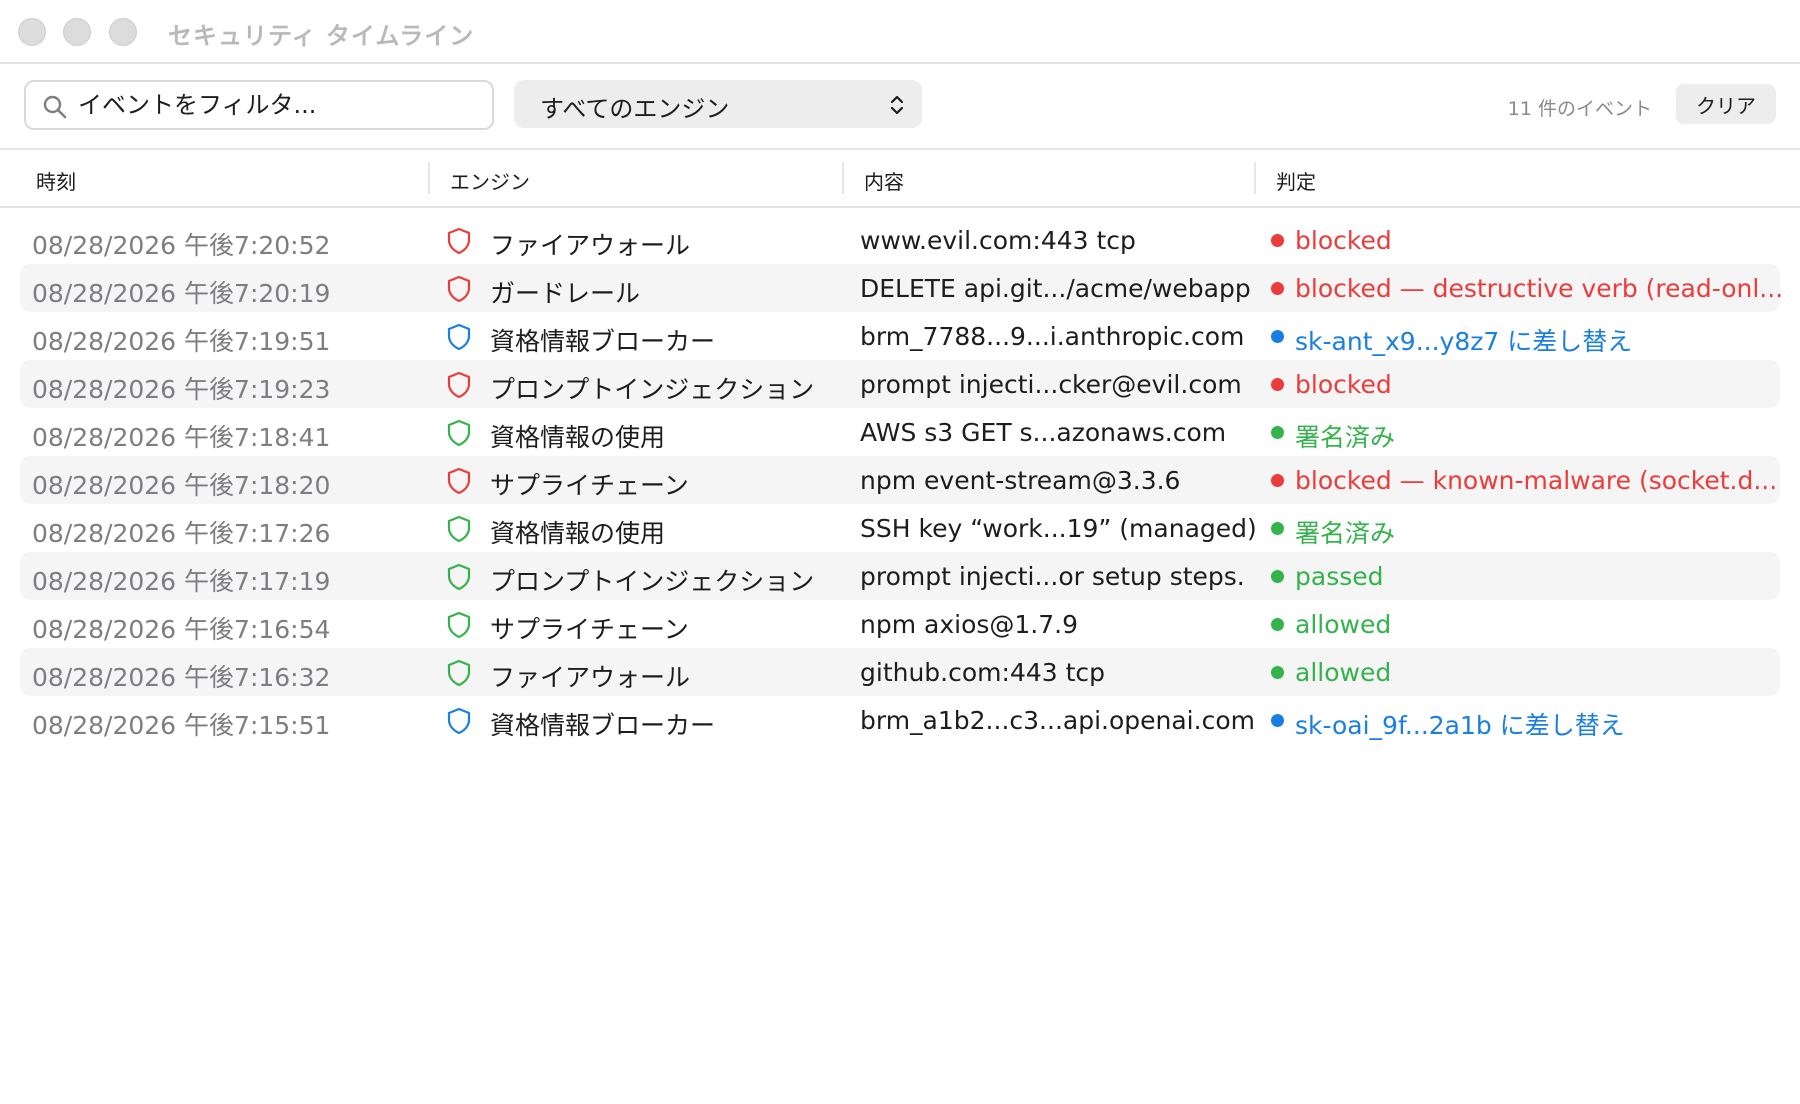 Image resolution: width=1800 pixels, height=1104 pixels. I want to click on event-content: npm axios@1.7.9, so click(969, 624).